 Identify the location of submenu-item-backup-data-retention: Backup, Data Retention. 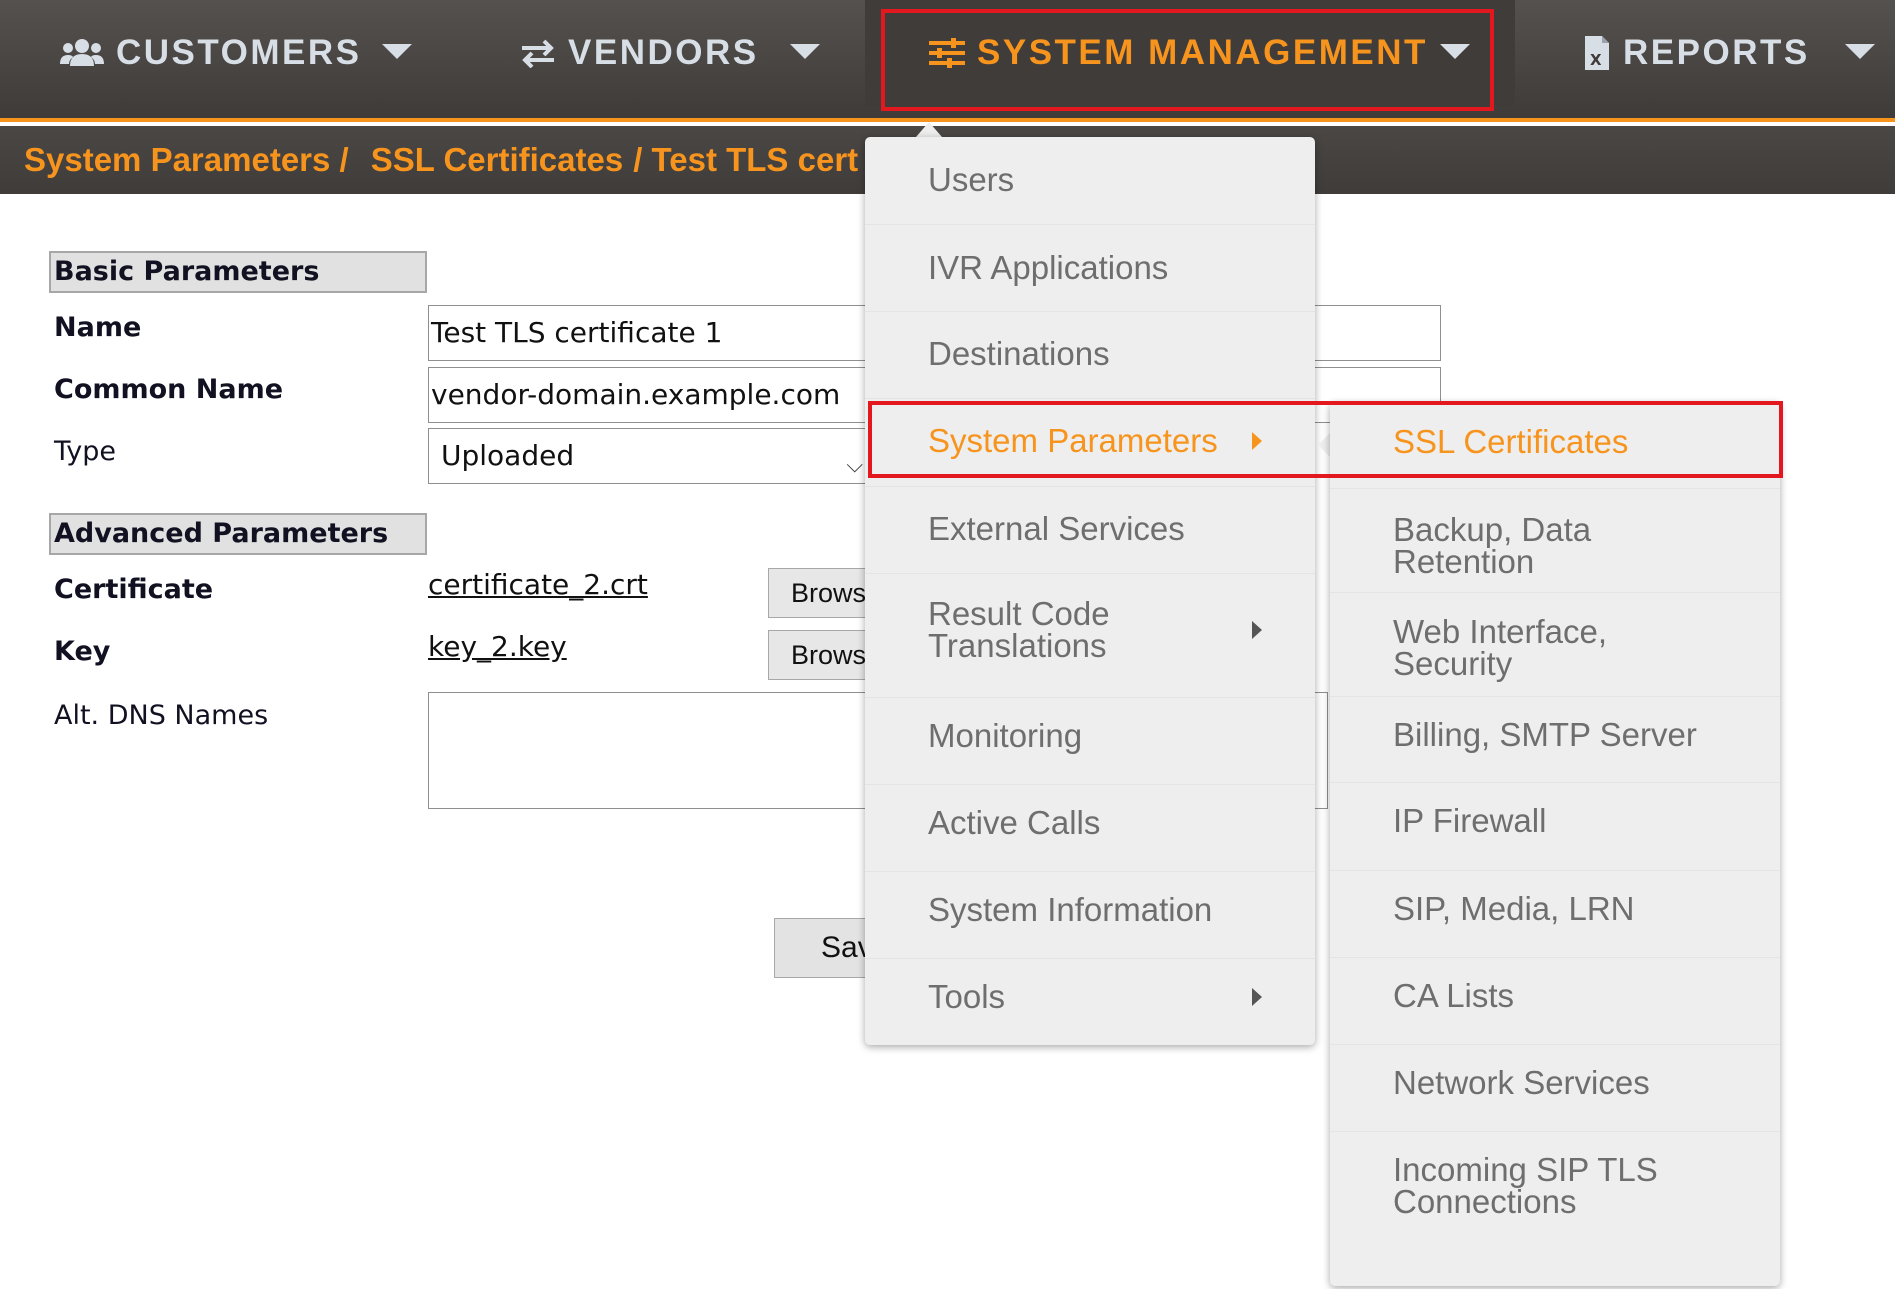
(1555, 541).